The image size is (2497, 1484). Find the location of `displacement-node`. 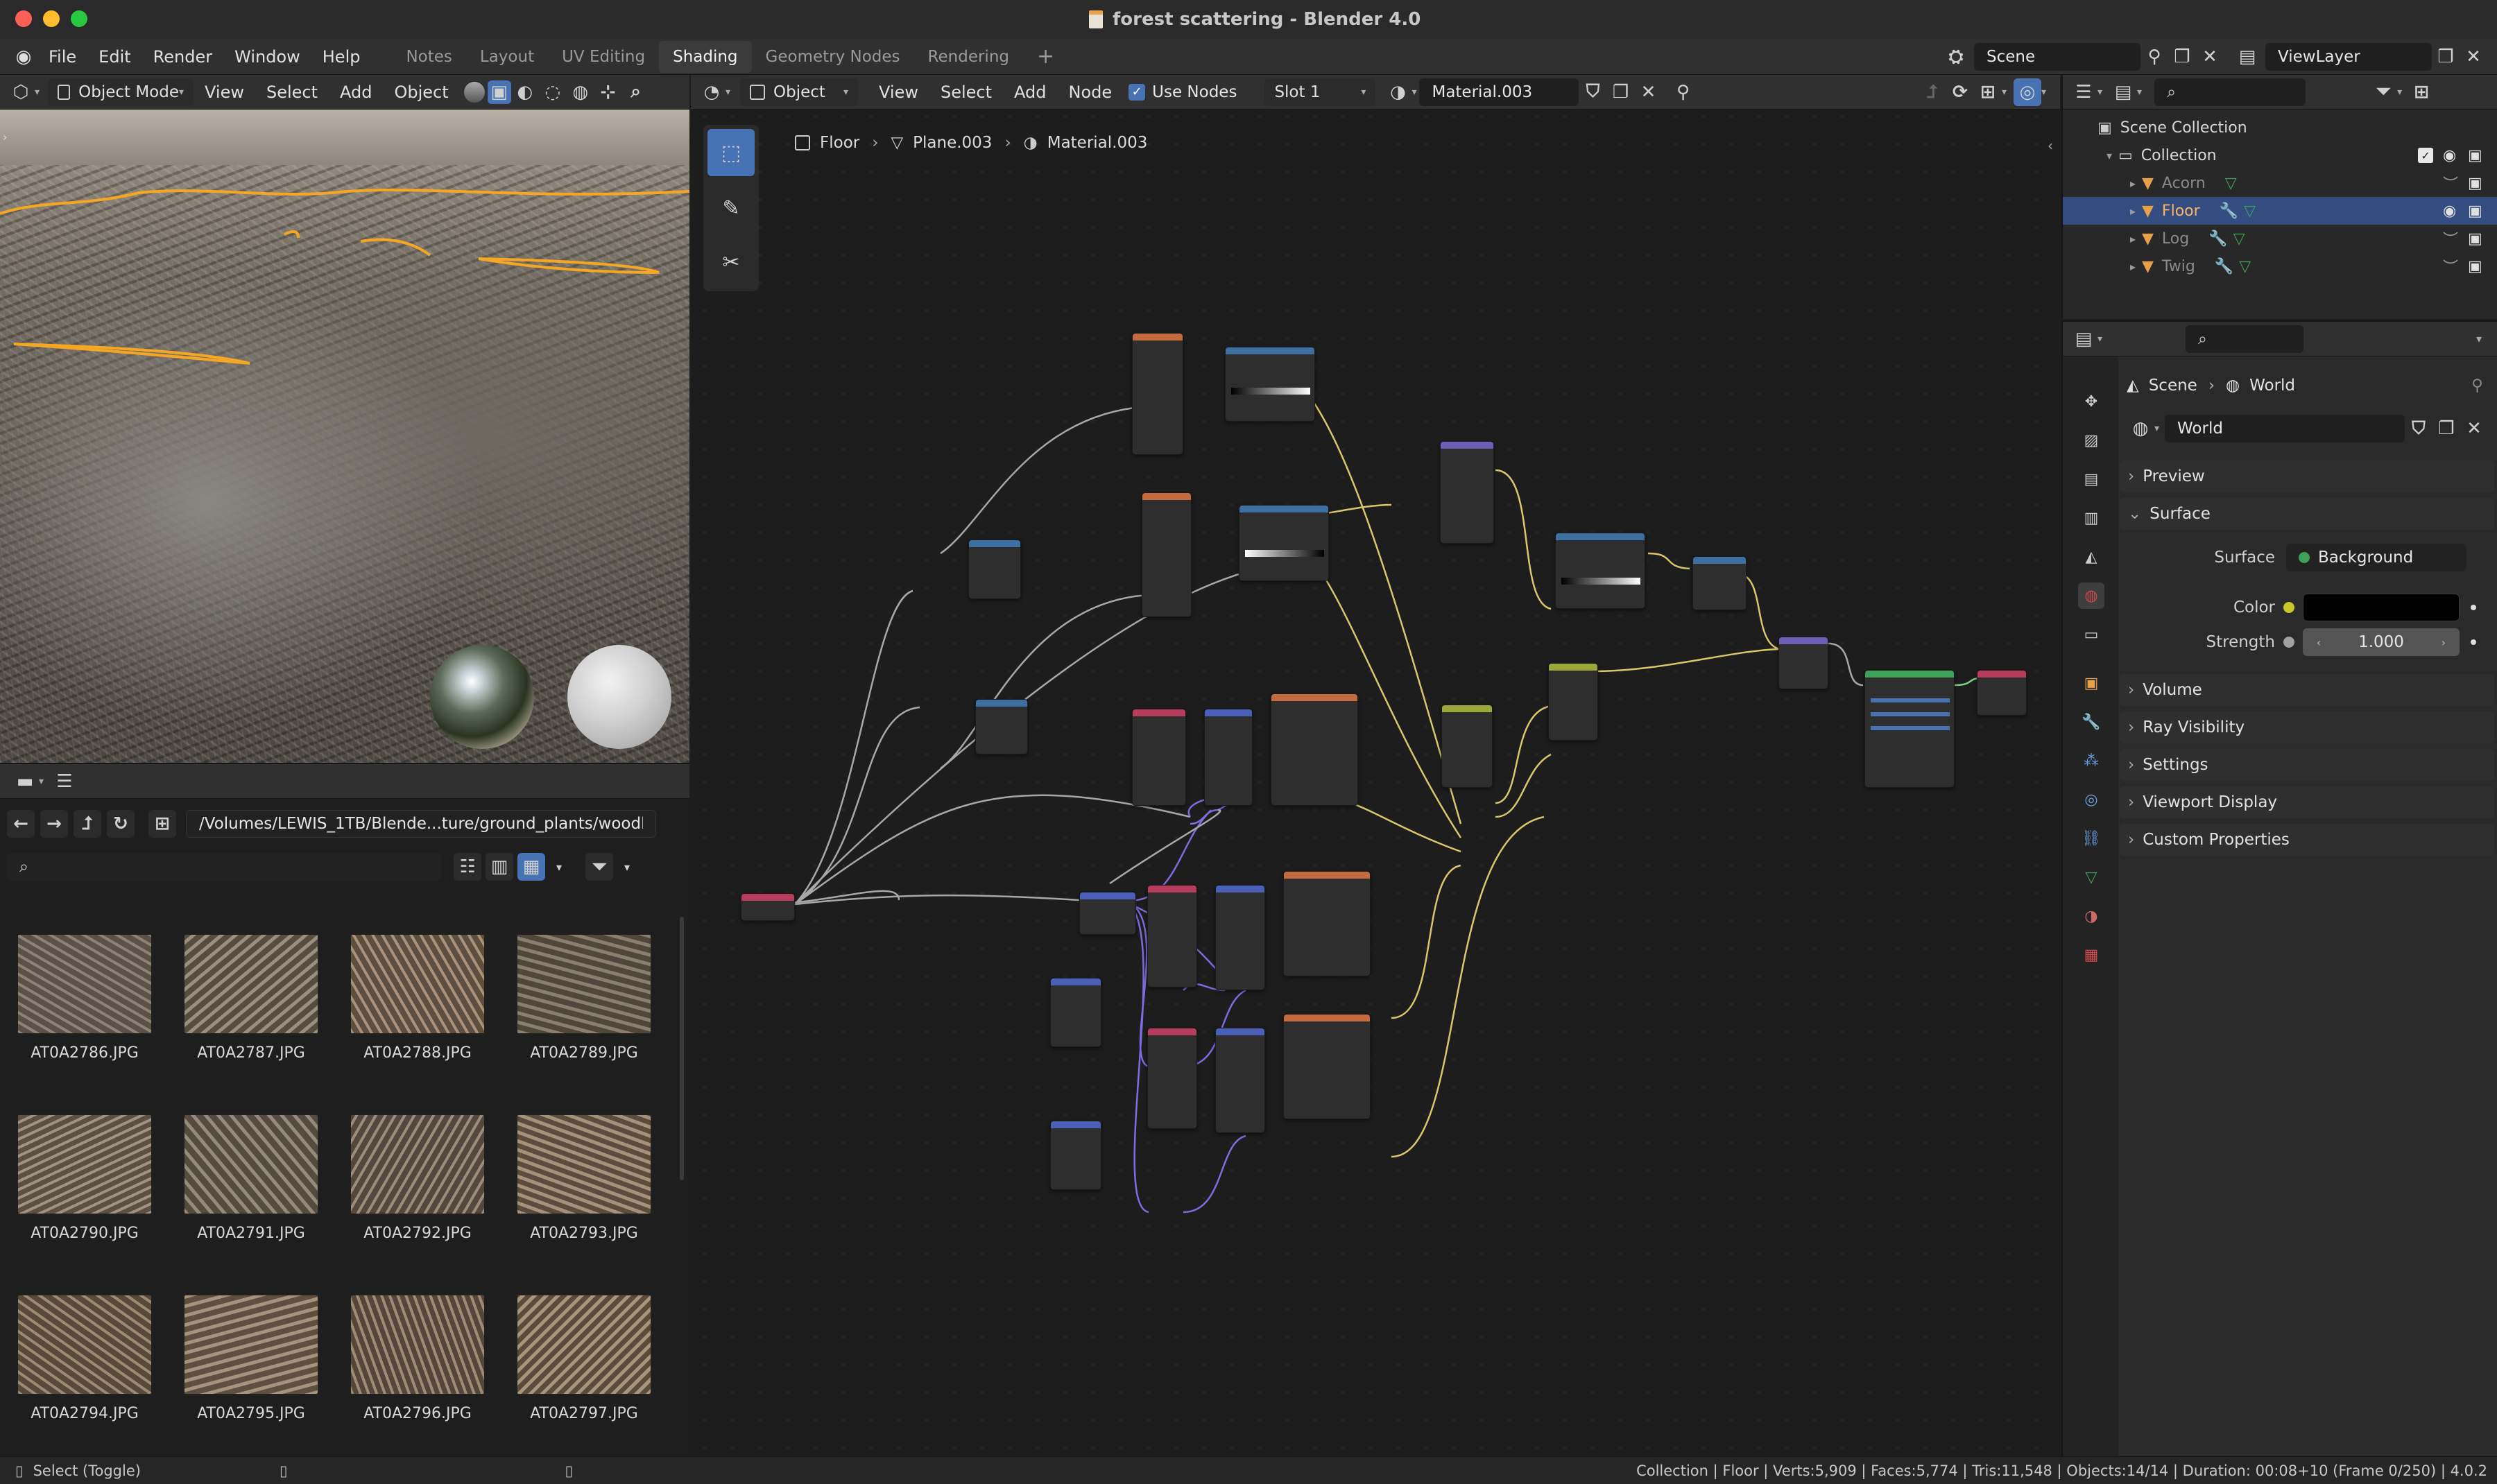

displacement-node is located at coordinates (1803, 663).